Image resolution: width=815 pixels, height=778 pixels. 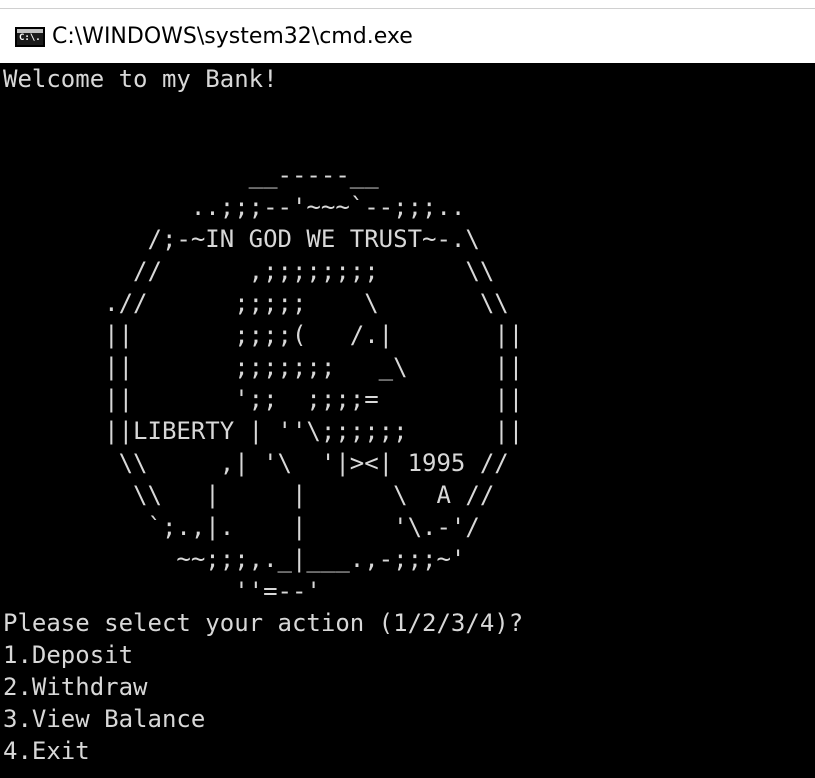 What do you see at coordinates (234, 207) in the screenshot?
I see `ascii-coin-line: ..;;;--'~~~`--;;;..` at bounding box center [234, 207].